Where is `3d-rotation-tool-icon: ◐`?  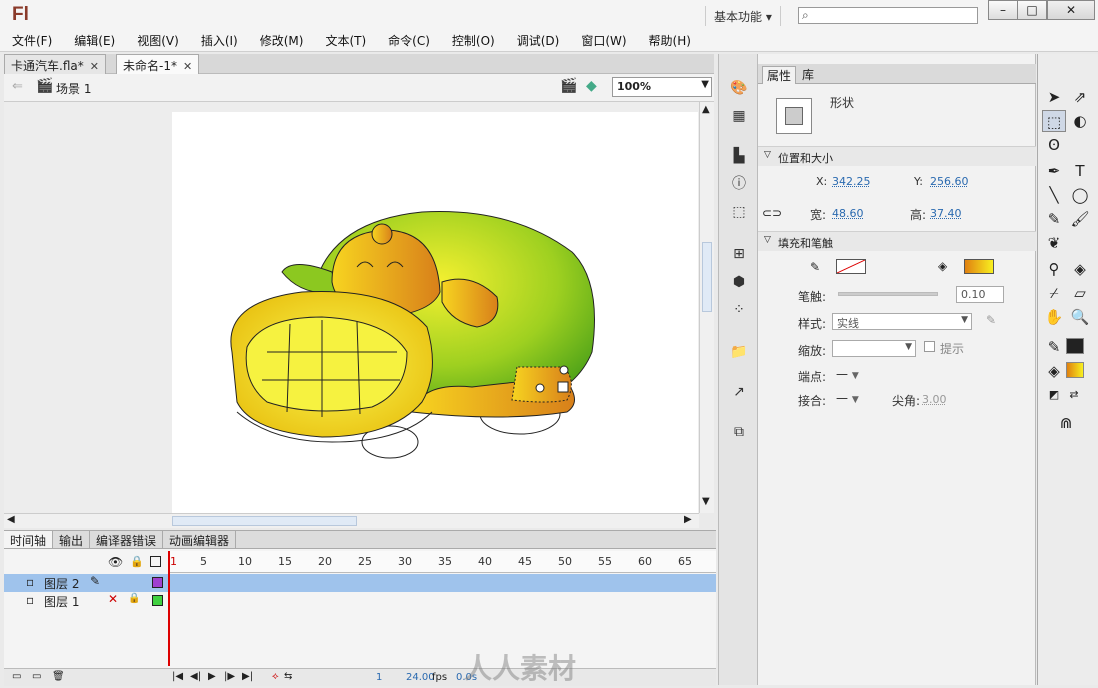
3d-rotation-tool-icon: ◐ is located at coordinates (1080, 121).